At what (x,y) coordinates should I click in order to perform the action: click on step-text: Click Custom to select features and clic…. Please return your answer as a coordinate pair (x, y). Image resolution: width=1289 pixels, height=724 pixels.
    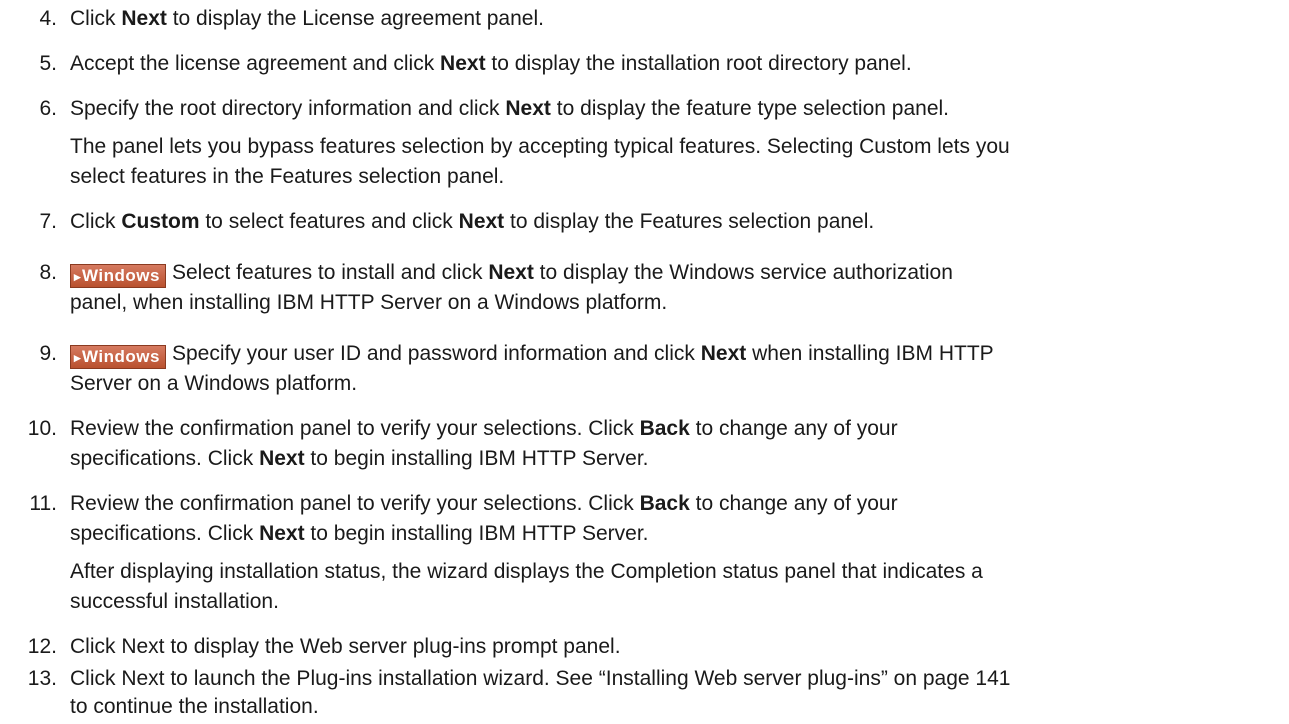
    Looking at the image, I should click on (472, 221).